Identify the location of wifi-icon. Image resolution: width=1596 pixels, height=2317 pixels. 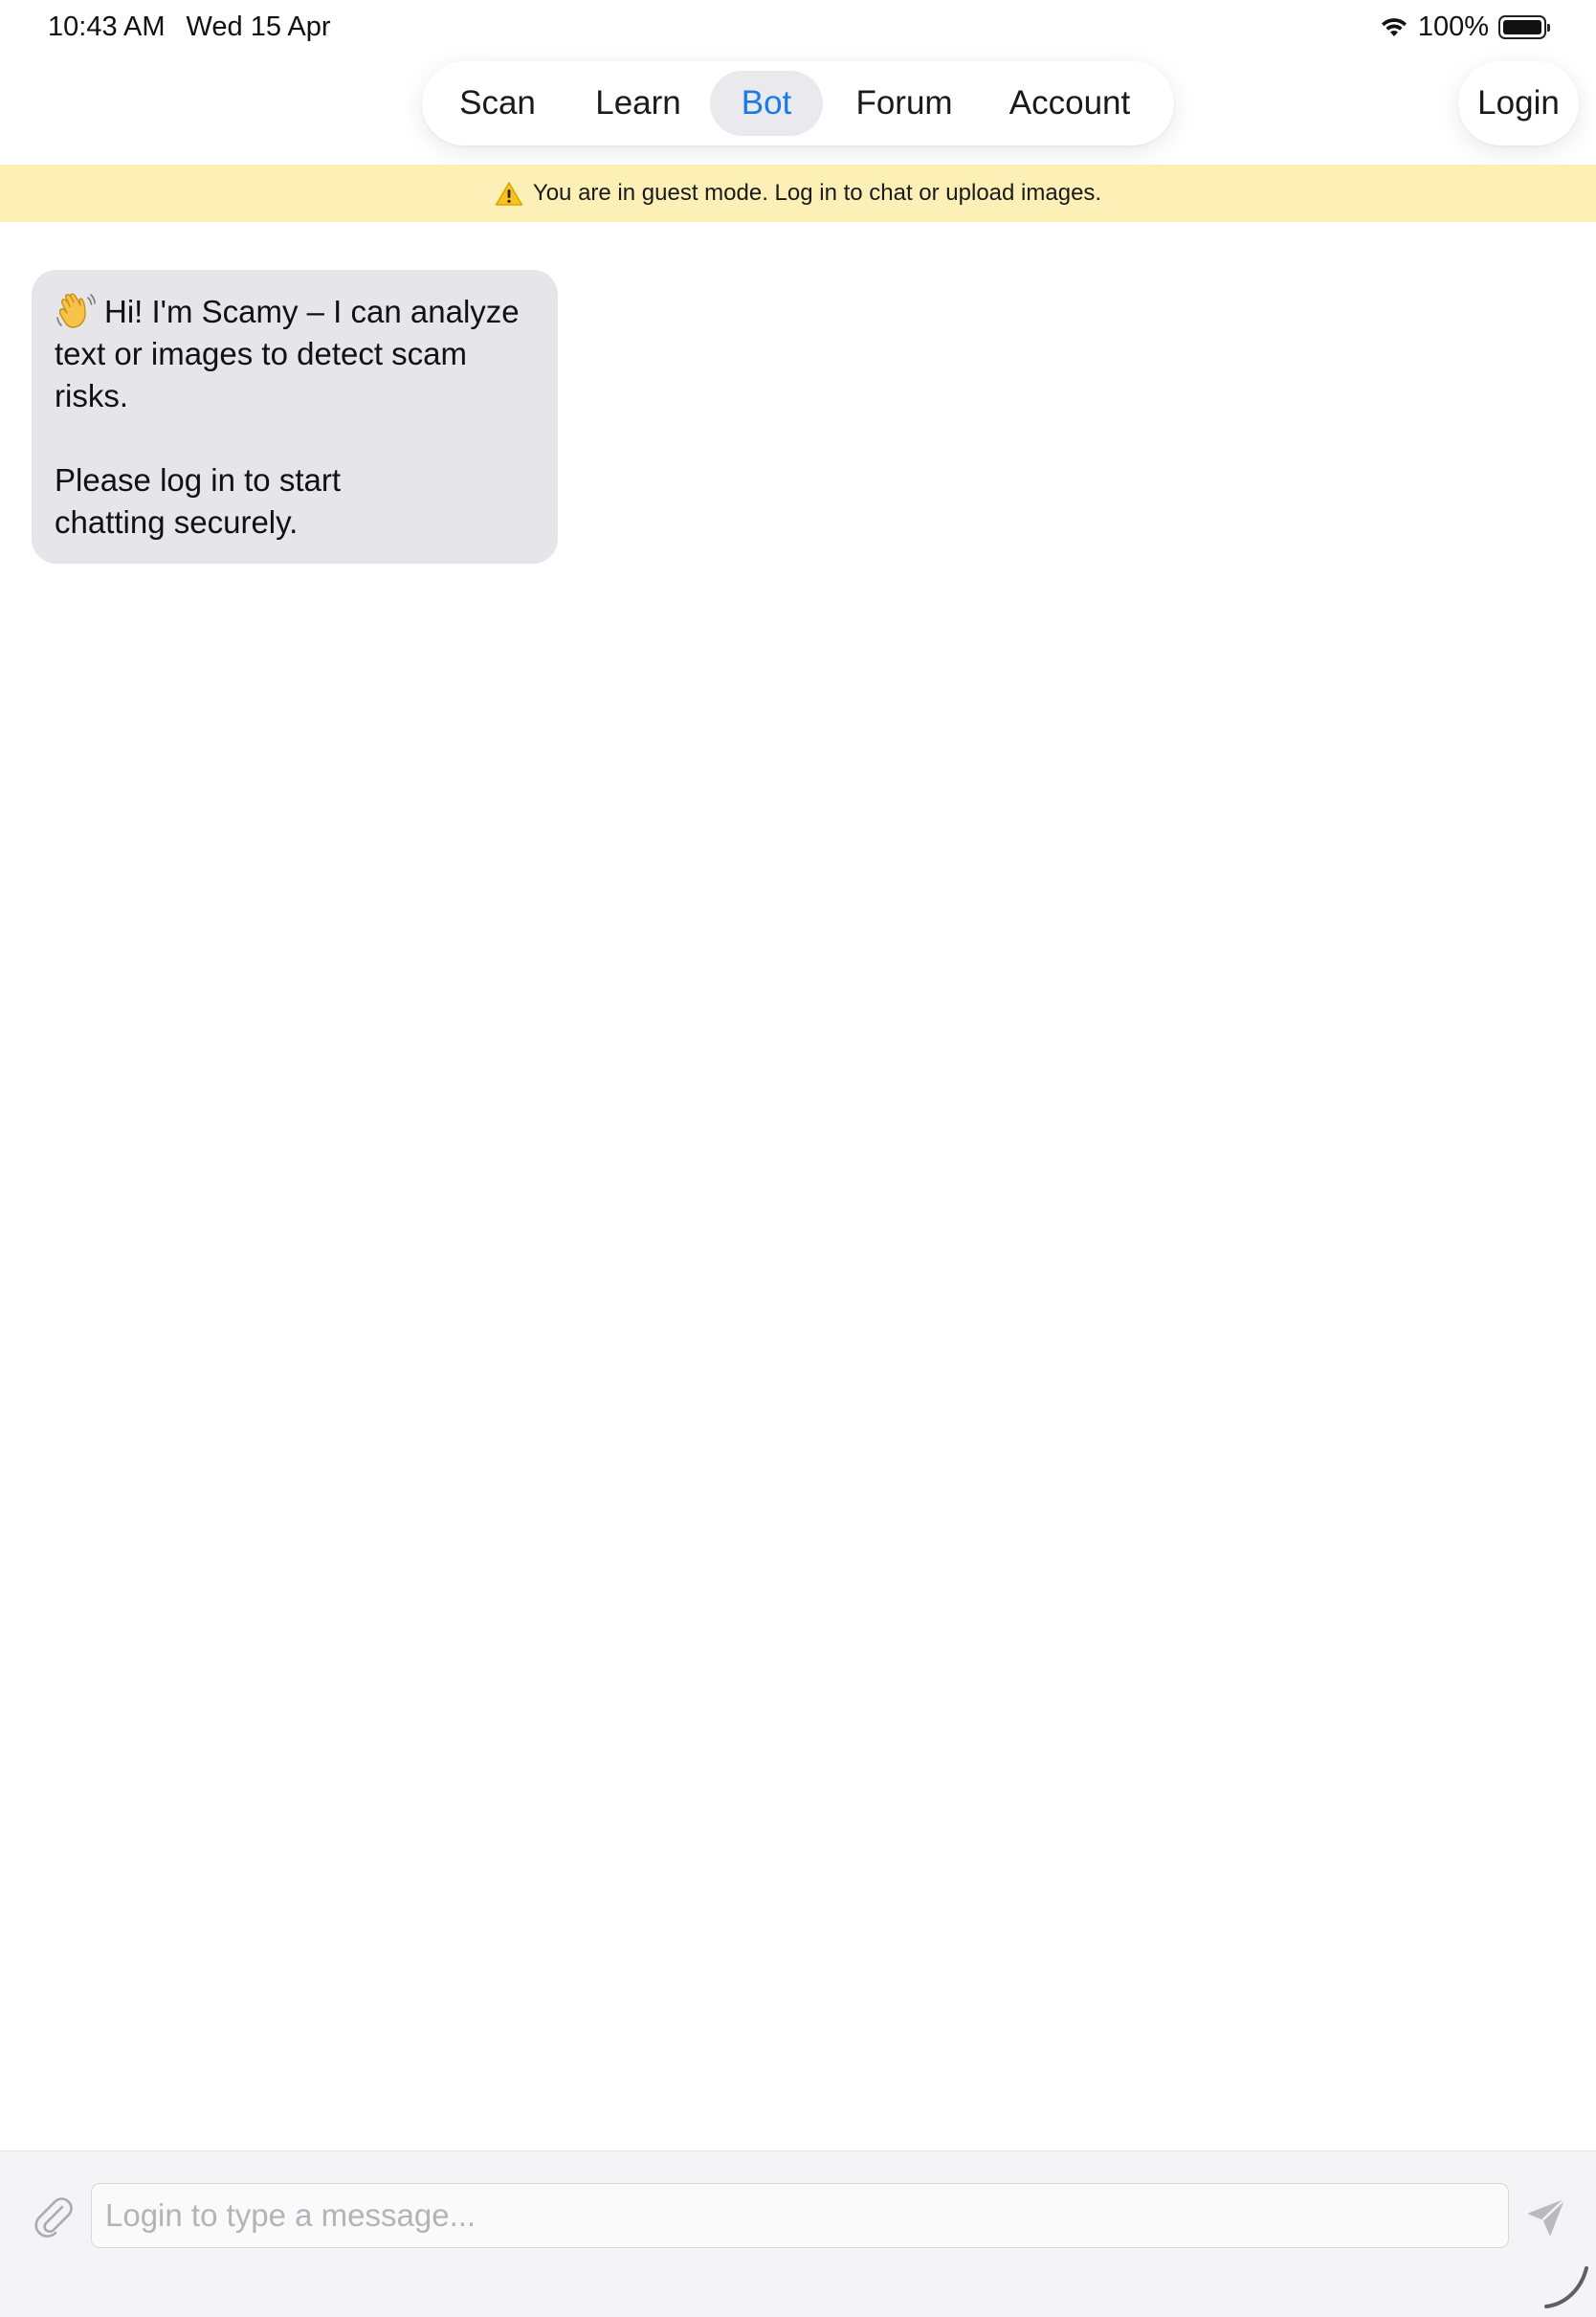
(1394, 27).